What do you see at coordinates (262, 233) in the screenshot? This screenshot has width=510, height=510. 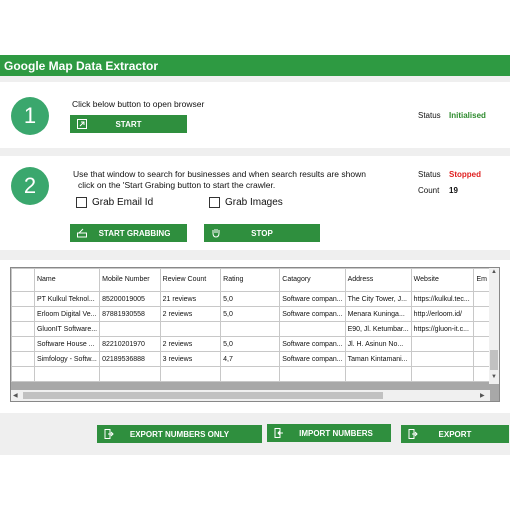 I see `stop-button: STOP` at bounding box center [262, 233].